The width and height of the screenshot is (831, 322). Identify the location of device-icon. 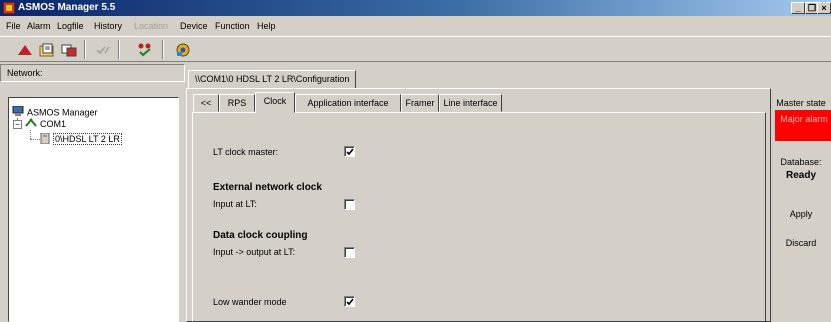
(45, 139).